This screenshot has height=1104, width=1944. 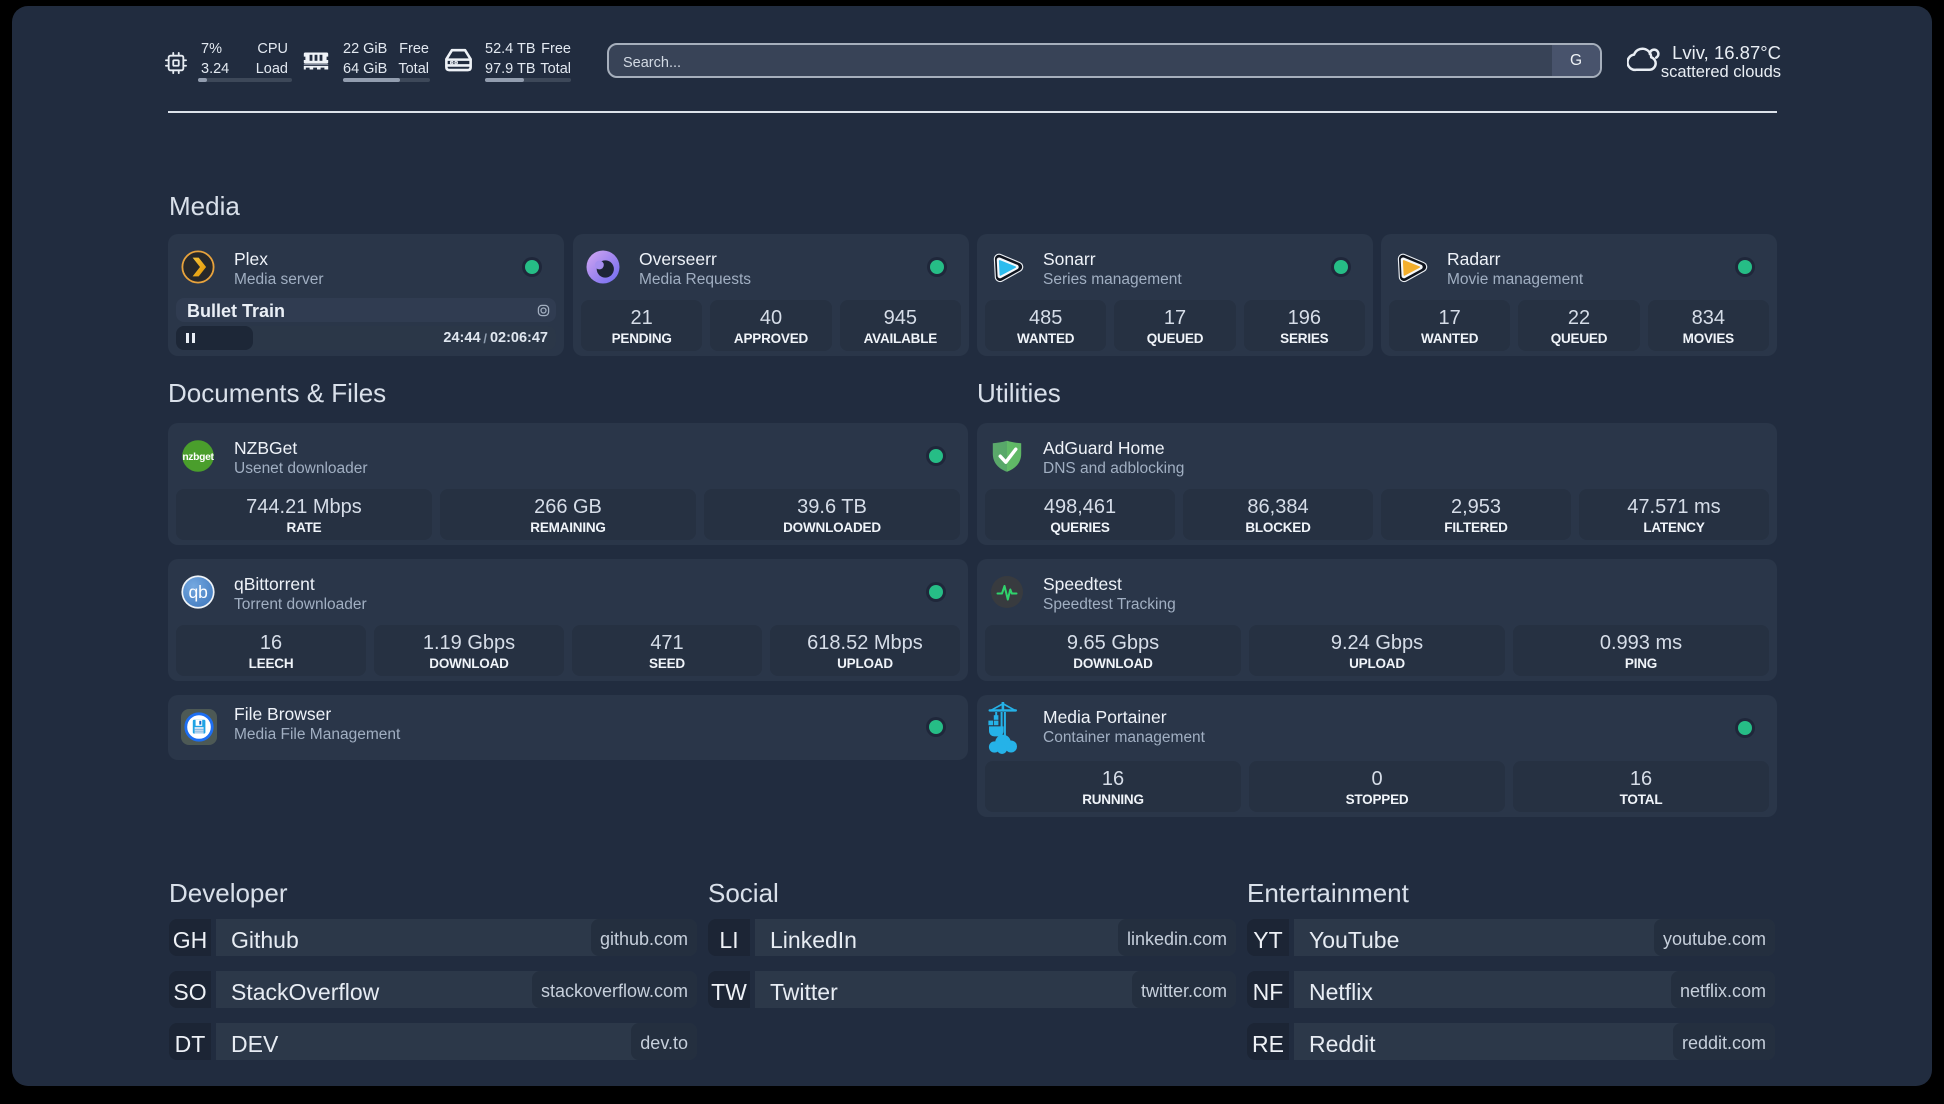 What do you see at coordinates (197, 592) in the screenshot?
I see `svg-text: qb` at bounding box center [197, 592].